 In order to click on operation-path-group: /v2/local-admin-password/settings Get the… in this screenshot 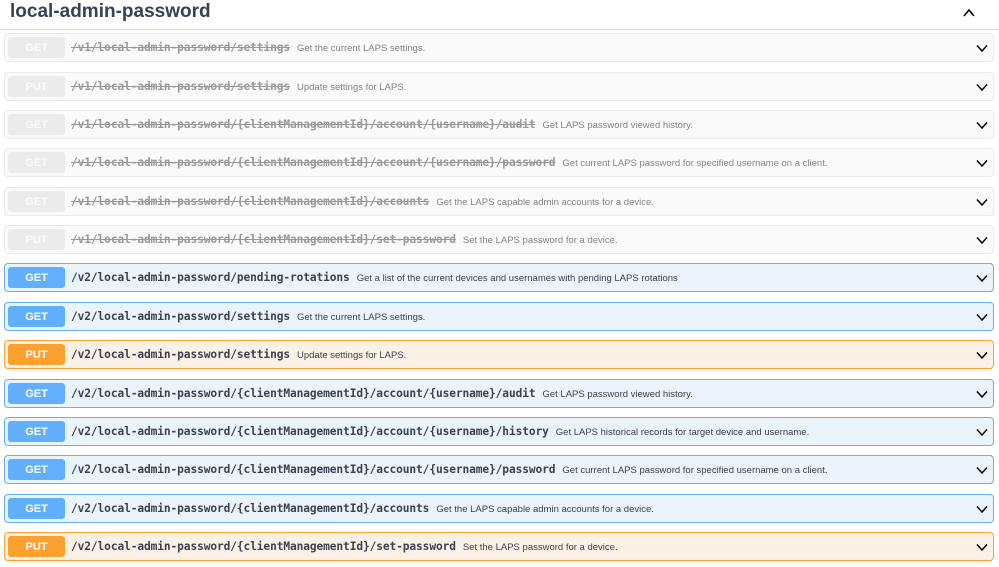, I will do `click(248, 316)`.